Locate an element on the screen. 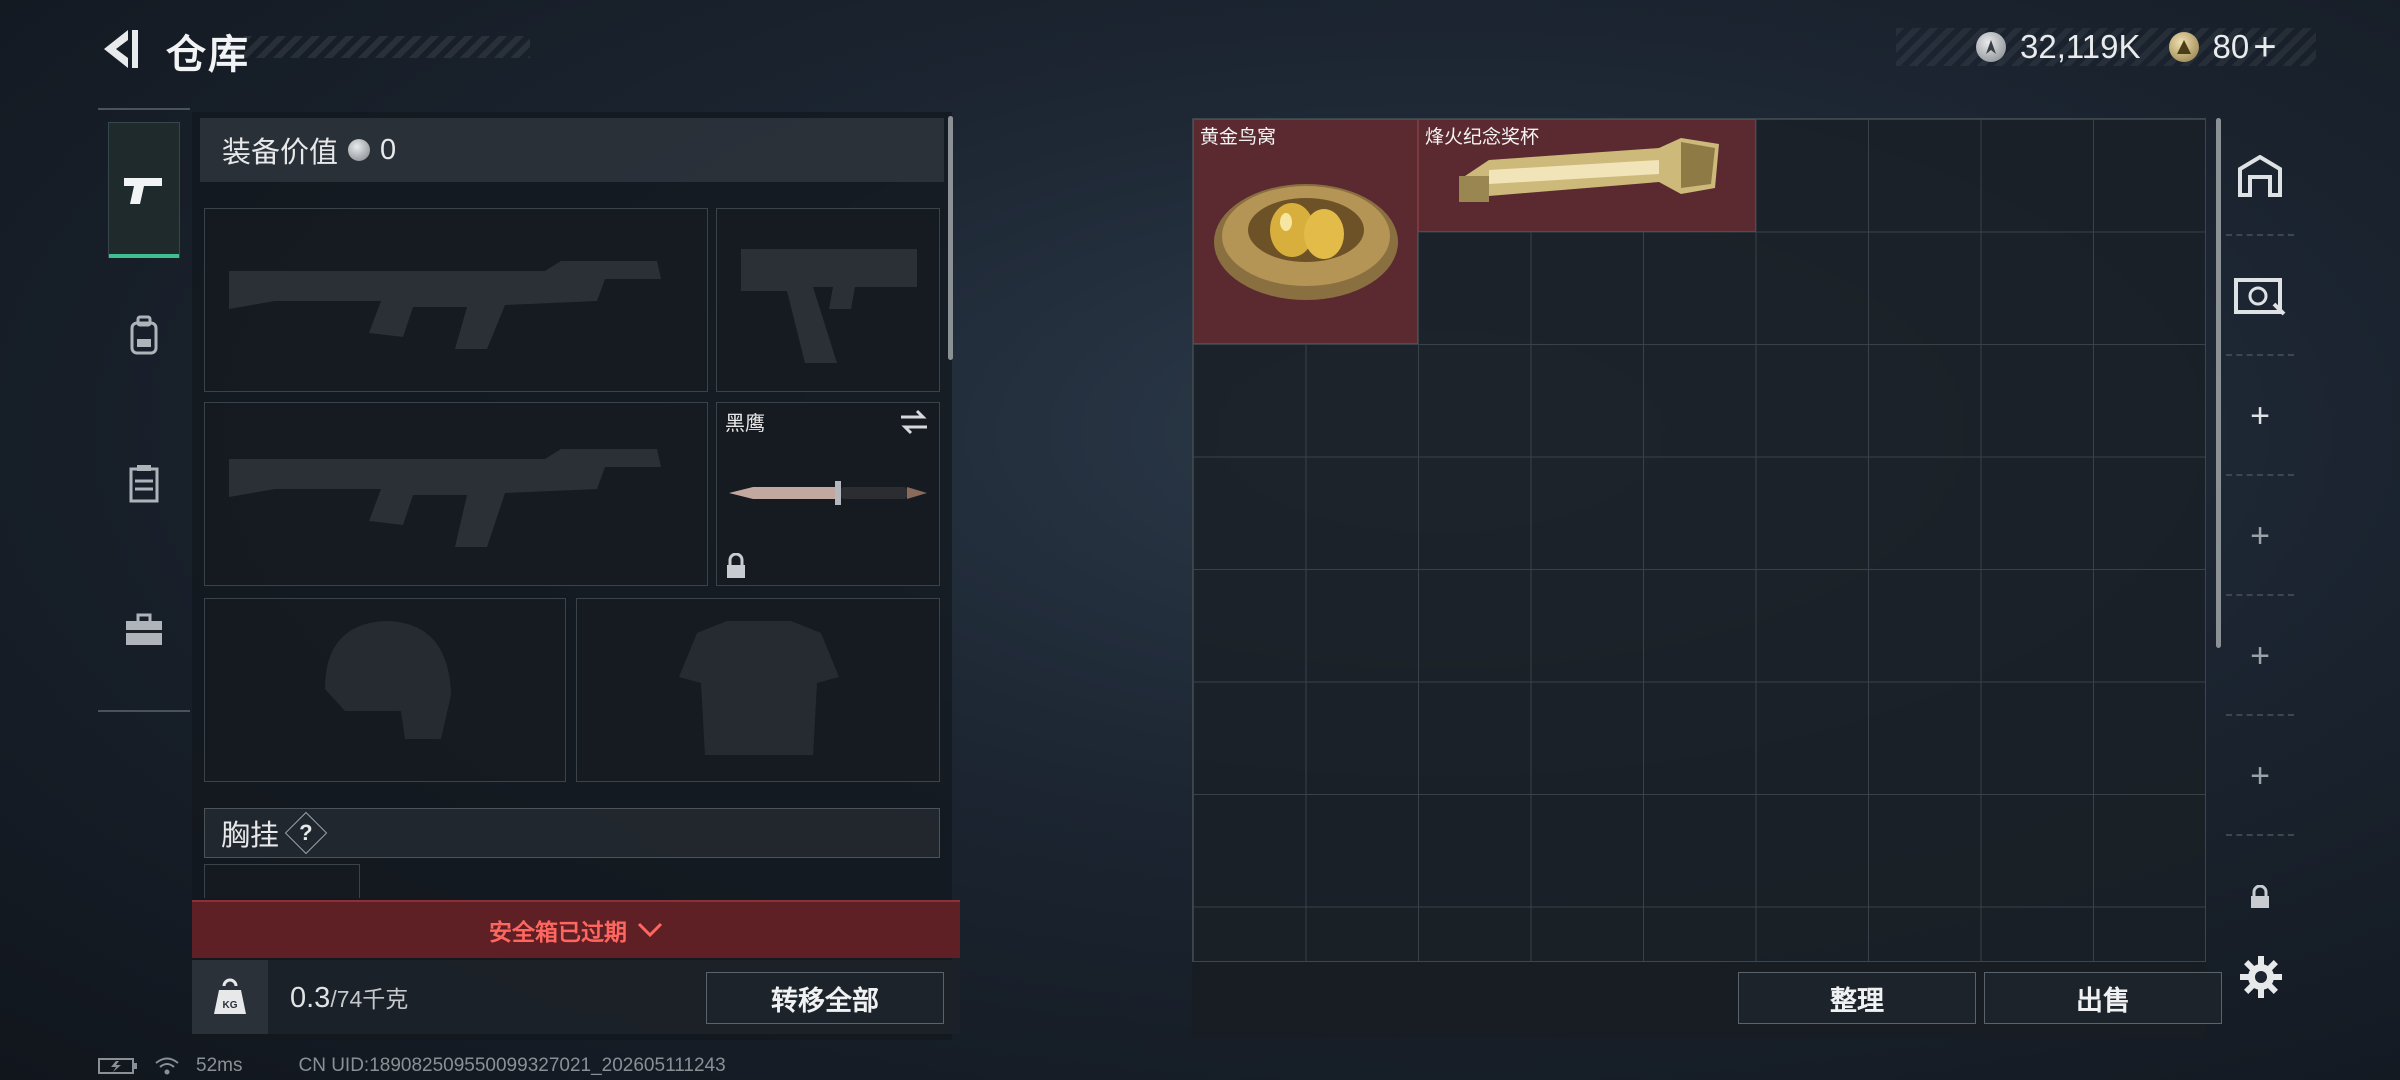 This screenshot has height=1080, width=2400. secondary-weapon-slot is located at coordinates (456, 494).